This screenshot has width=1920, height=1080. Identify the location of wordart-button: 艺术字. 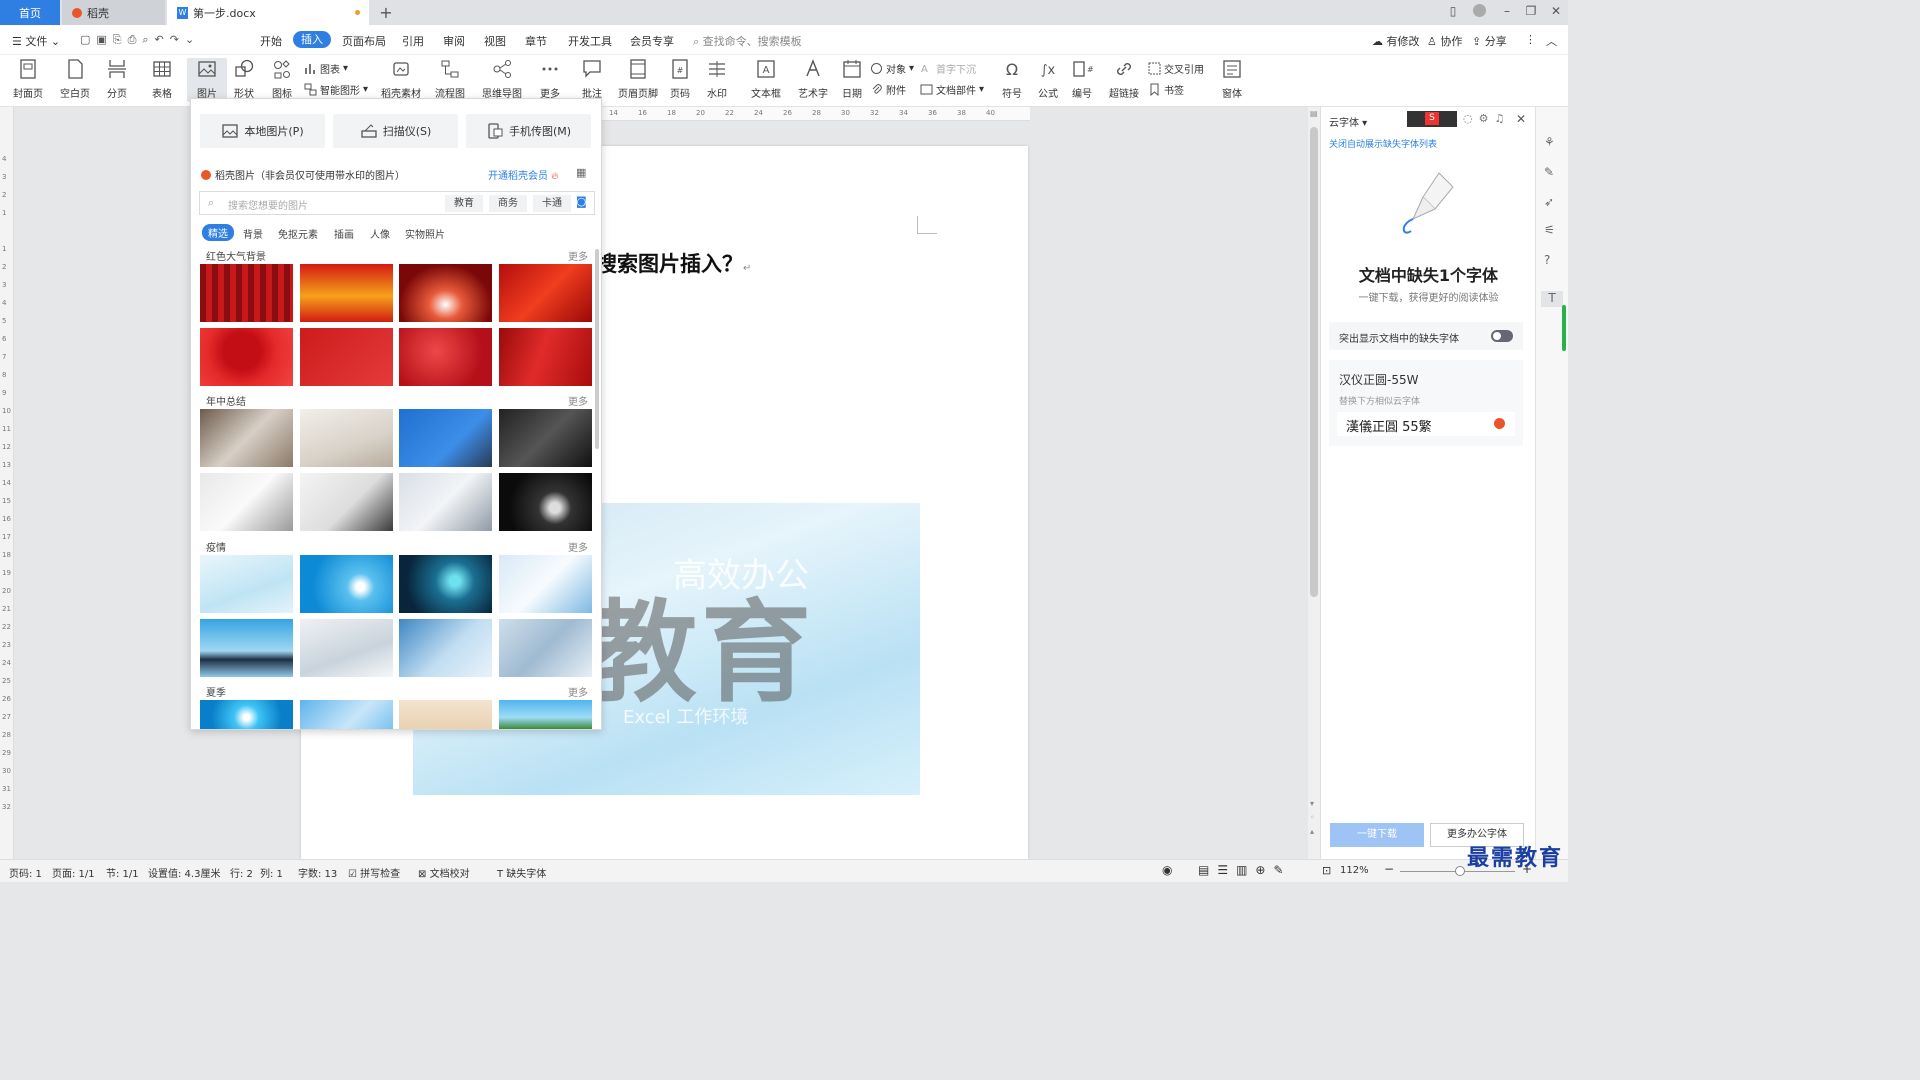
(813, 79).